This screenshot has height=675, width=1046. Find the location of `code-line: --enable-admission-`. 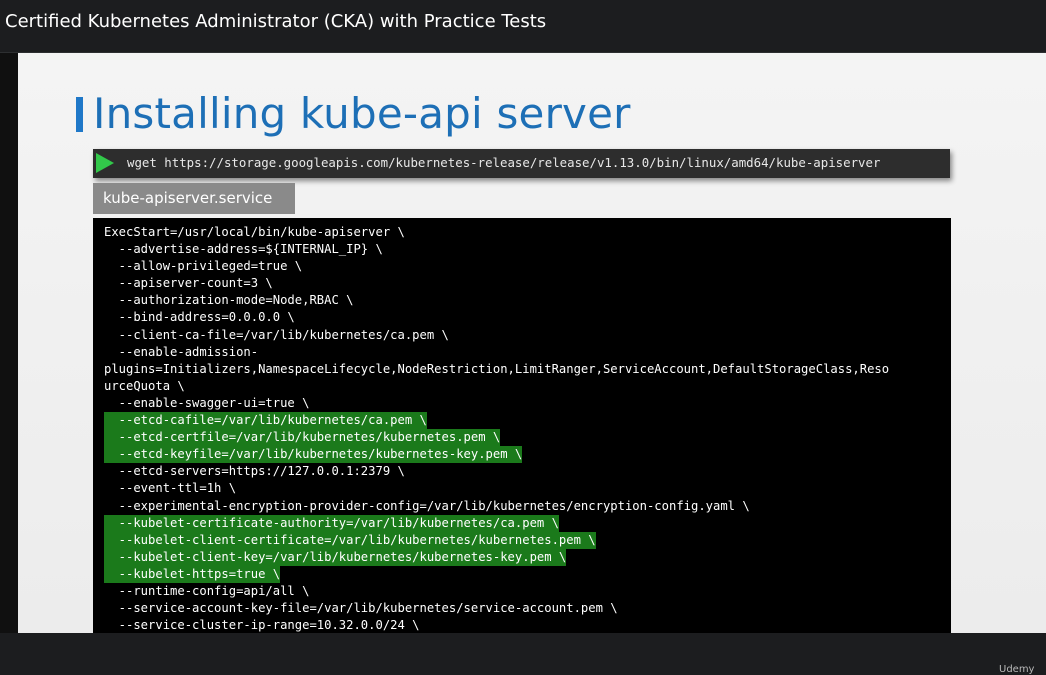

code-line: --enable-admission- is located at coordinates (181, 351).